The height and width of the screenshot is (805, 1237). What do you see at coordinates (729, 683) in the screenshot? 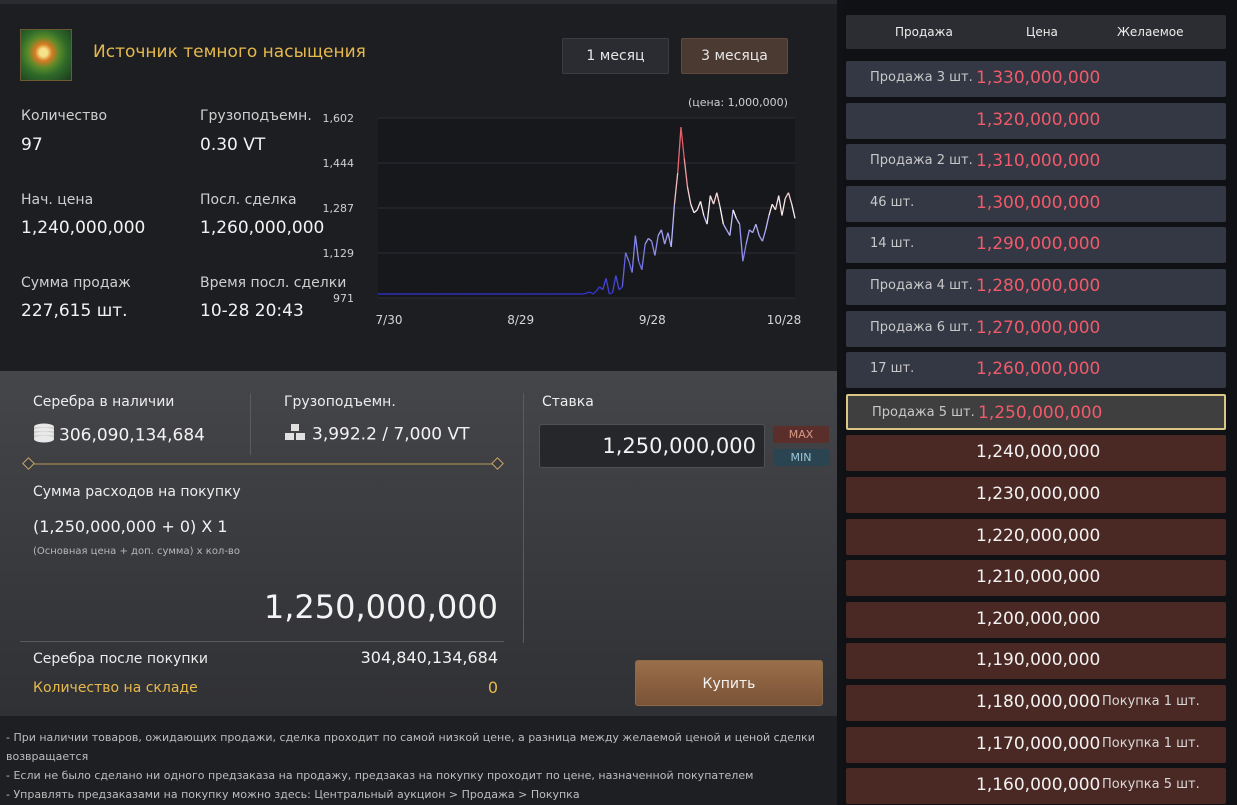
I see `buy-button: Купить` at bounding box center [729, 683].